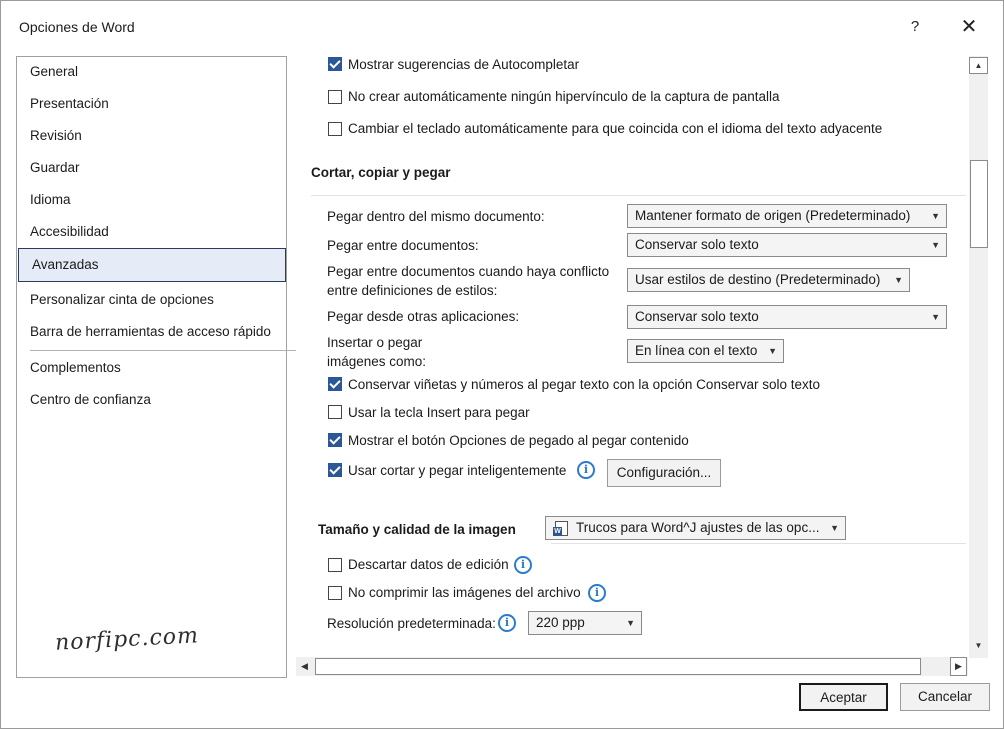 Image resolution: width=1004 pixels, height=729 pixels. What do you see at coordinates (978, 65) in the screenshot?
I see `scroll-up-icon: ▲` at bounding box center [978, 65].